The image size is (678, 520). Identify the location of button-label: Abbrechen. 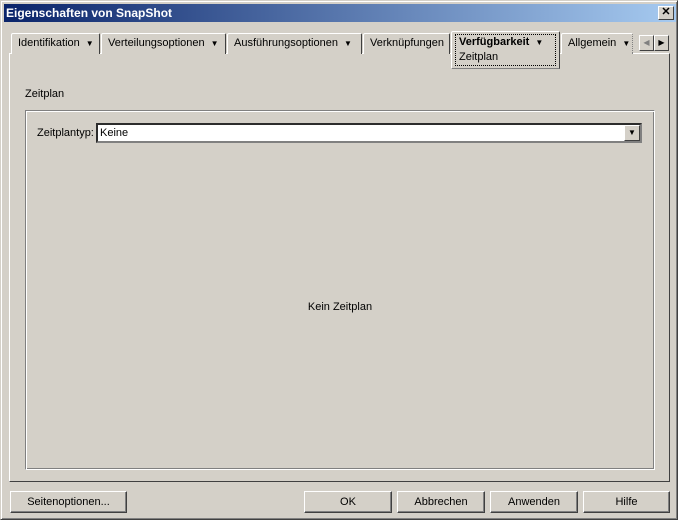
(441, 502).